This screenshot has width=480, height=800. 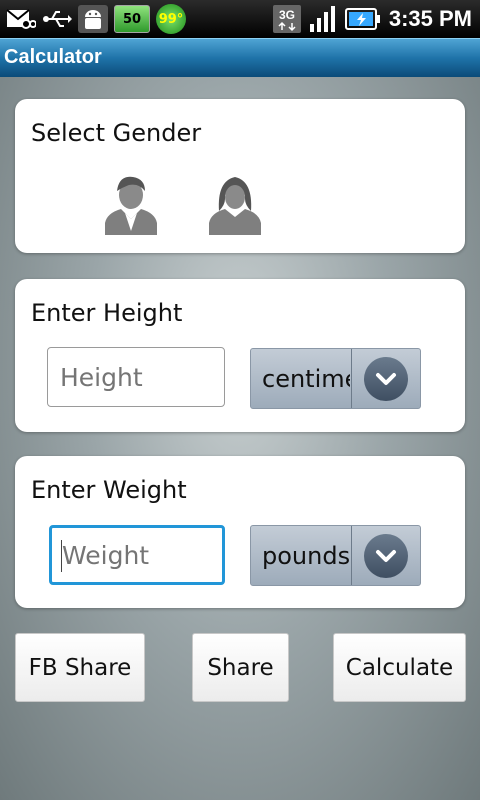 I want to click on battery-charging-icon, so click(x=362, y=19).